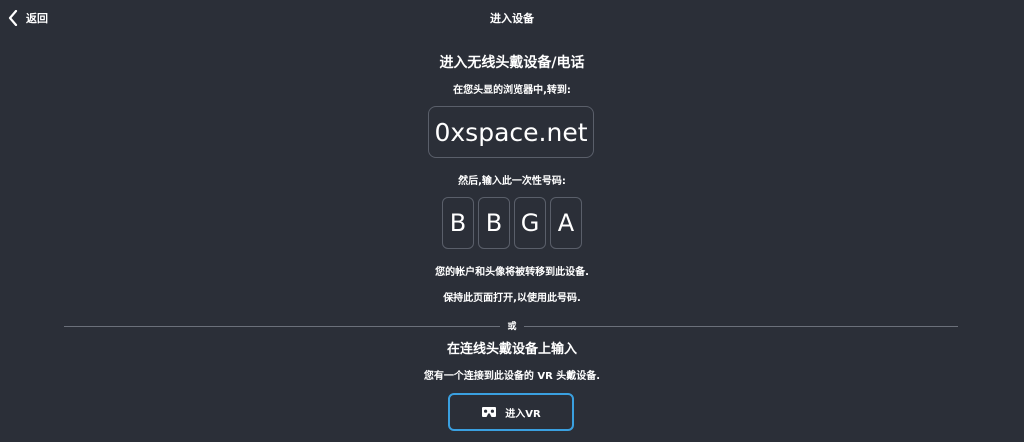  I want to click on tethered-description: 您有一个连接到此设备的 VR 头戴设备., so click(512, 376).